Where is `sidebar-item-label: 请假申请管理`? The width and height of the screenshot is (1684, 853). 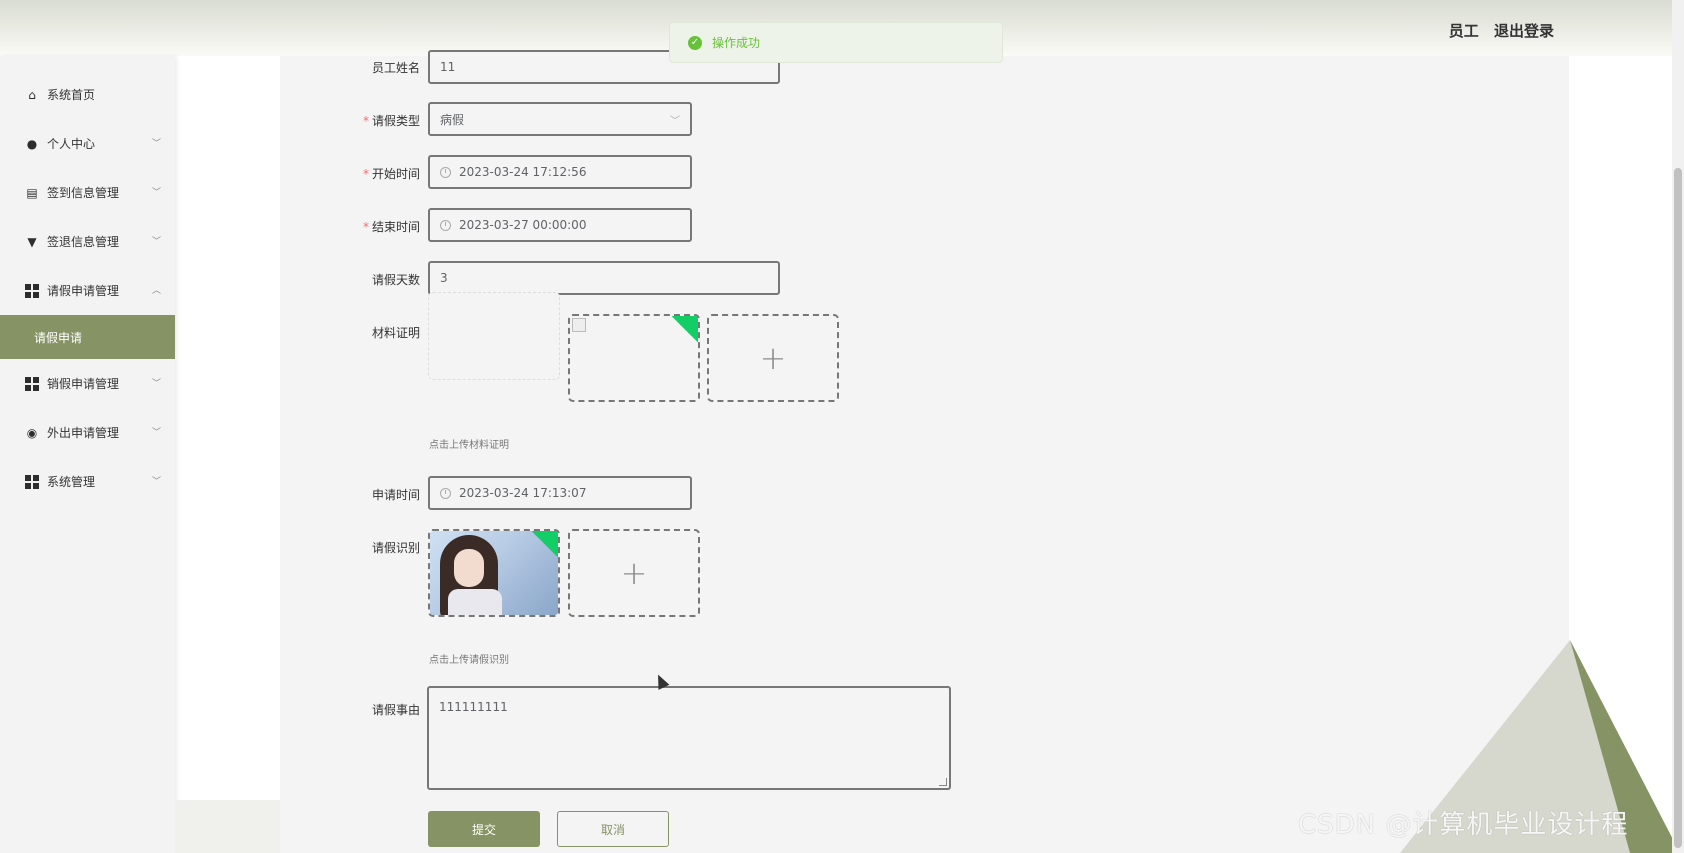 sidebar-item-label: 请假申请管理 is located at coordinates (83, 291).